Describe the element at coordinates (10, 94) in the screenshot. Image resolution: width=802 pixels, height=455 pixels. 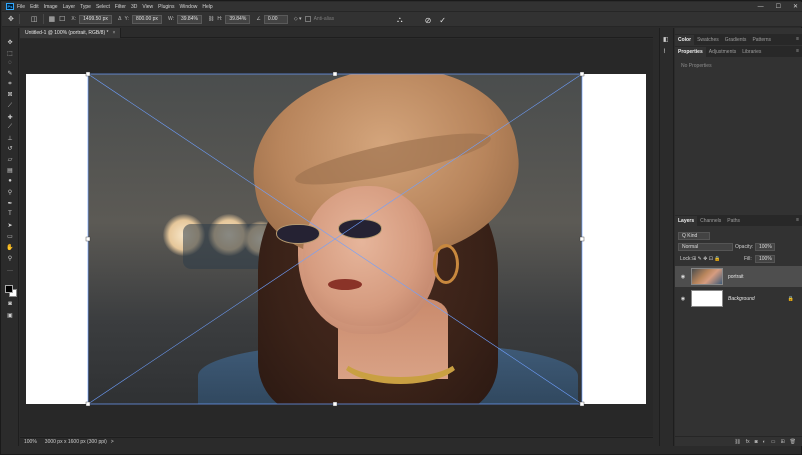
I see `frame-tool-icon: ⊠` at that location.